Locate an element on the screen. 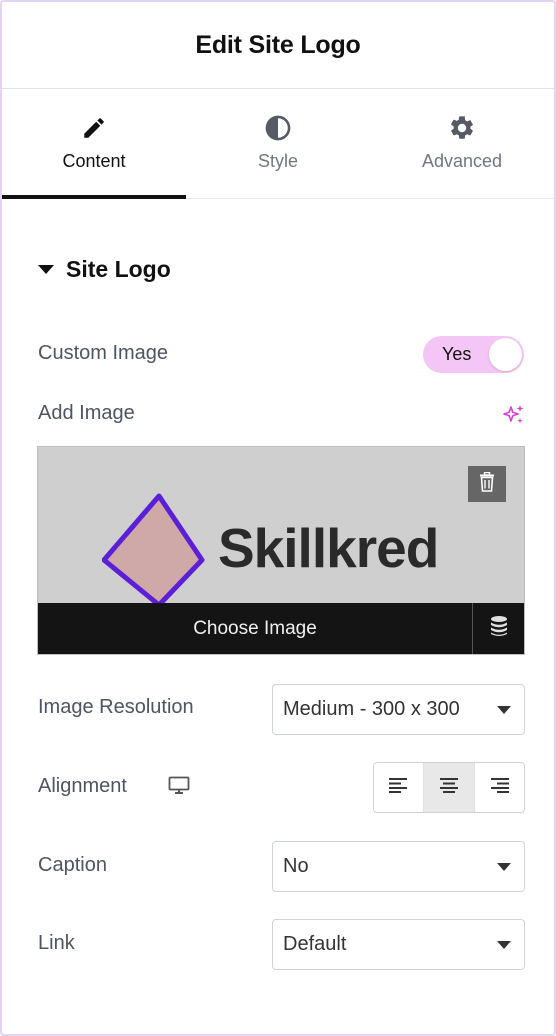 This screenshot has height=1036, width=556. align-left-icon is located at coordinates (398, 787).